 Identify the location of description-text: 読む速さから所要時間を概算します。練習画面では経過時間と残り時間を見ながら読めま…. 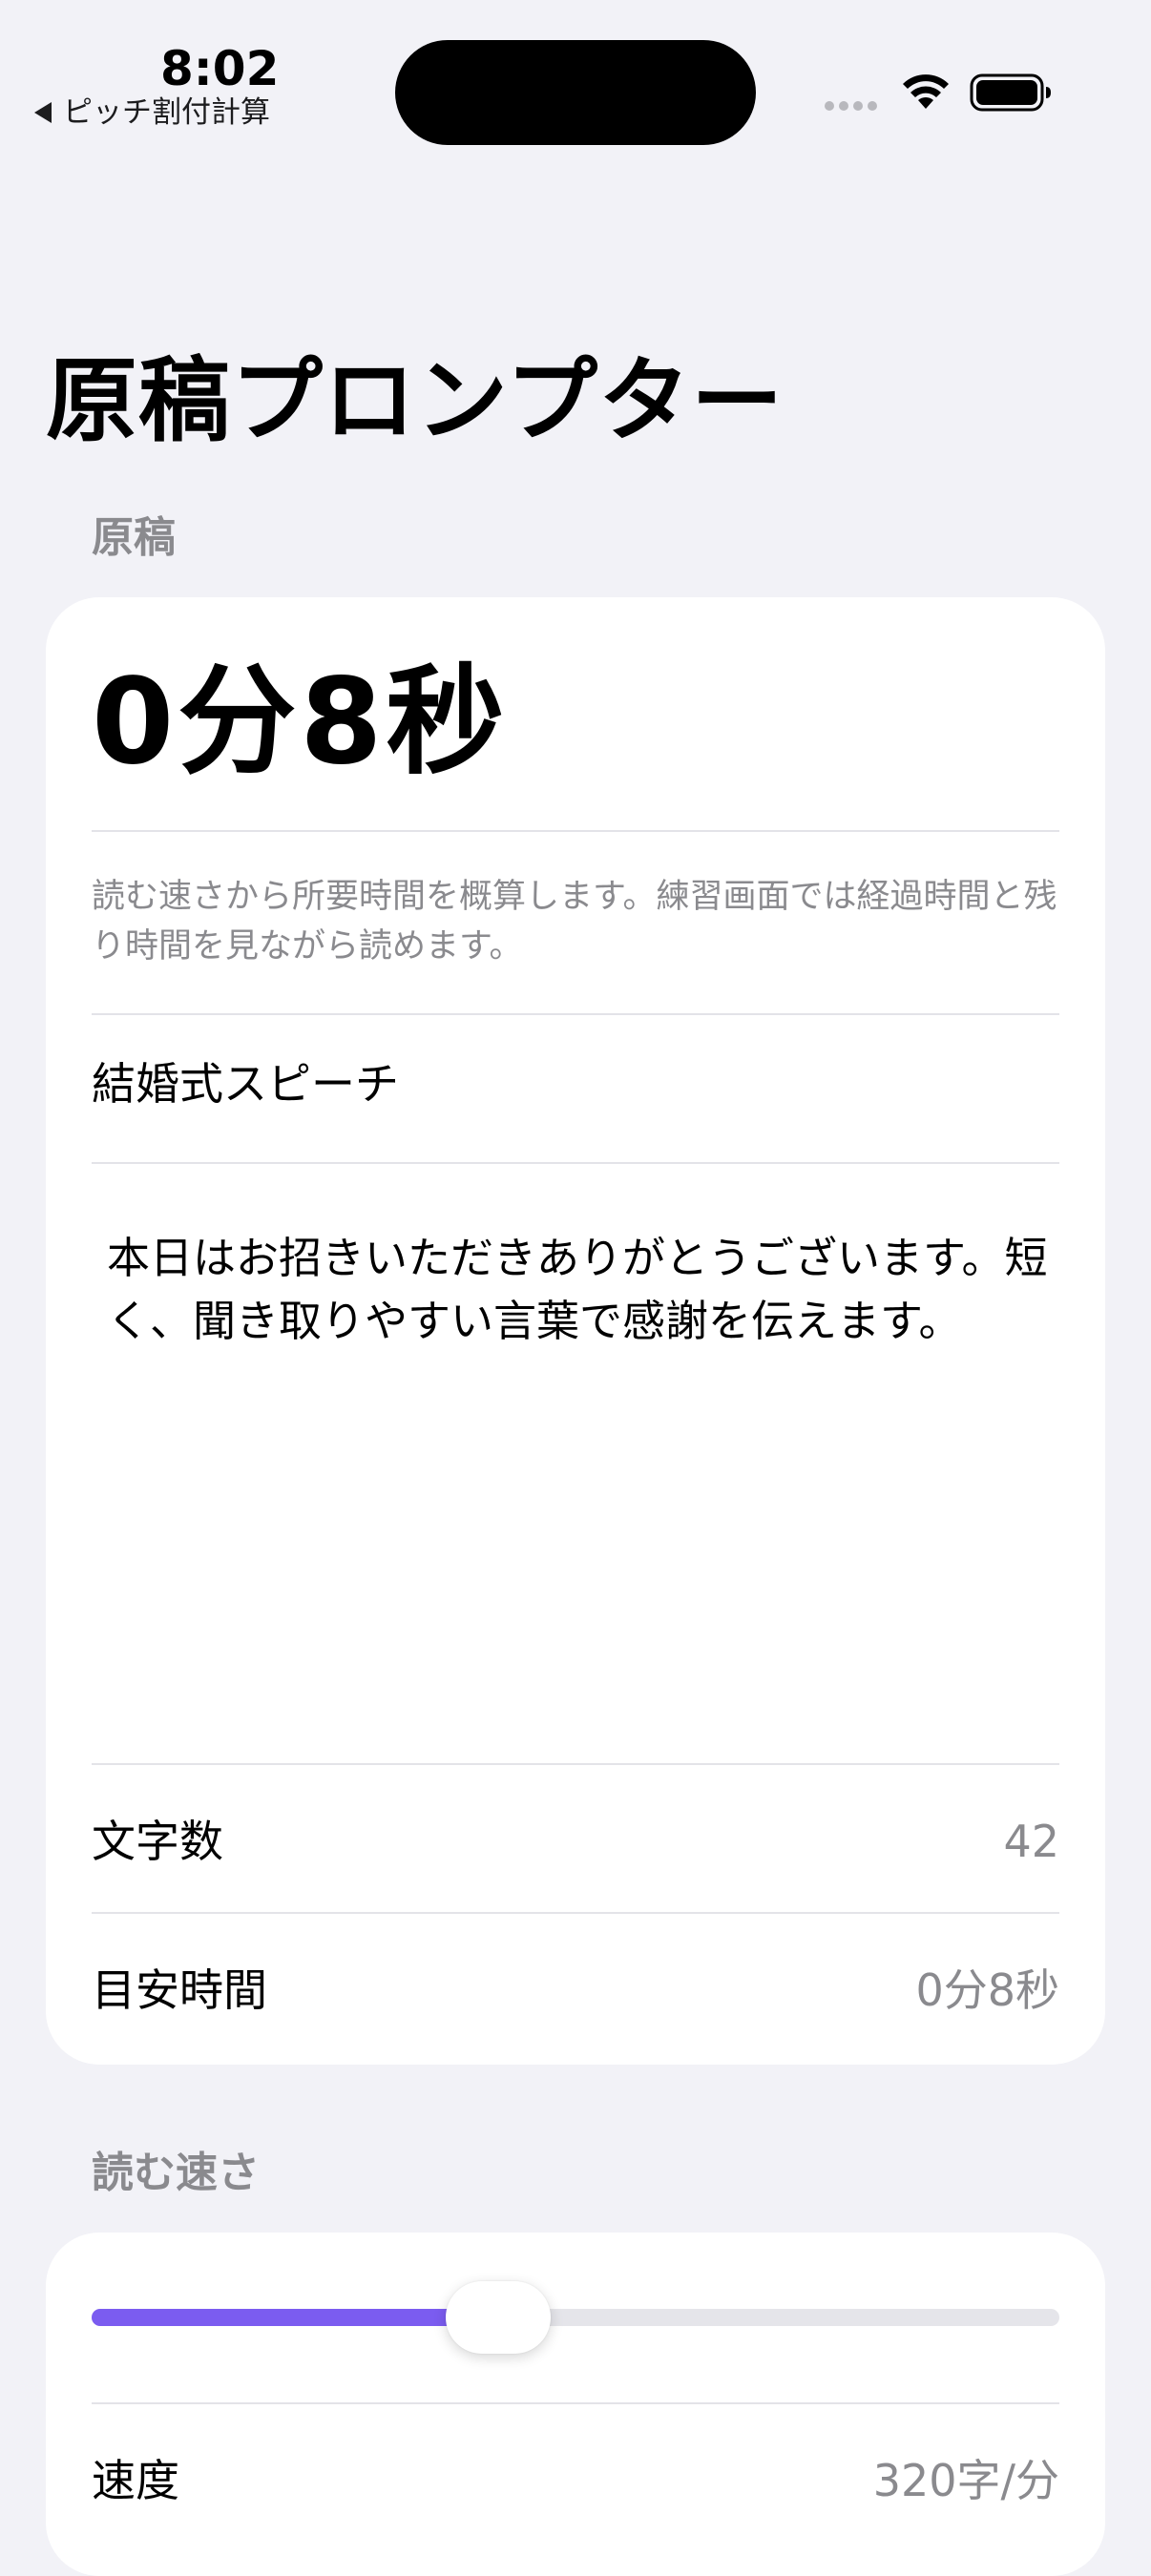
(574, 922).